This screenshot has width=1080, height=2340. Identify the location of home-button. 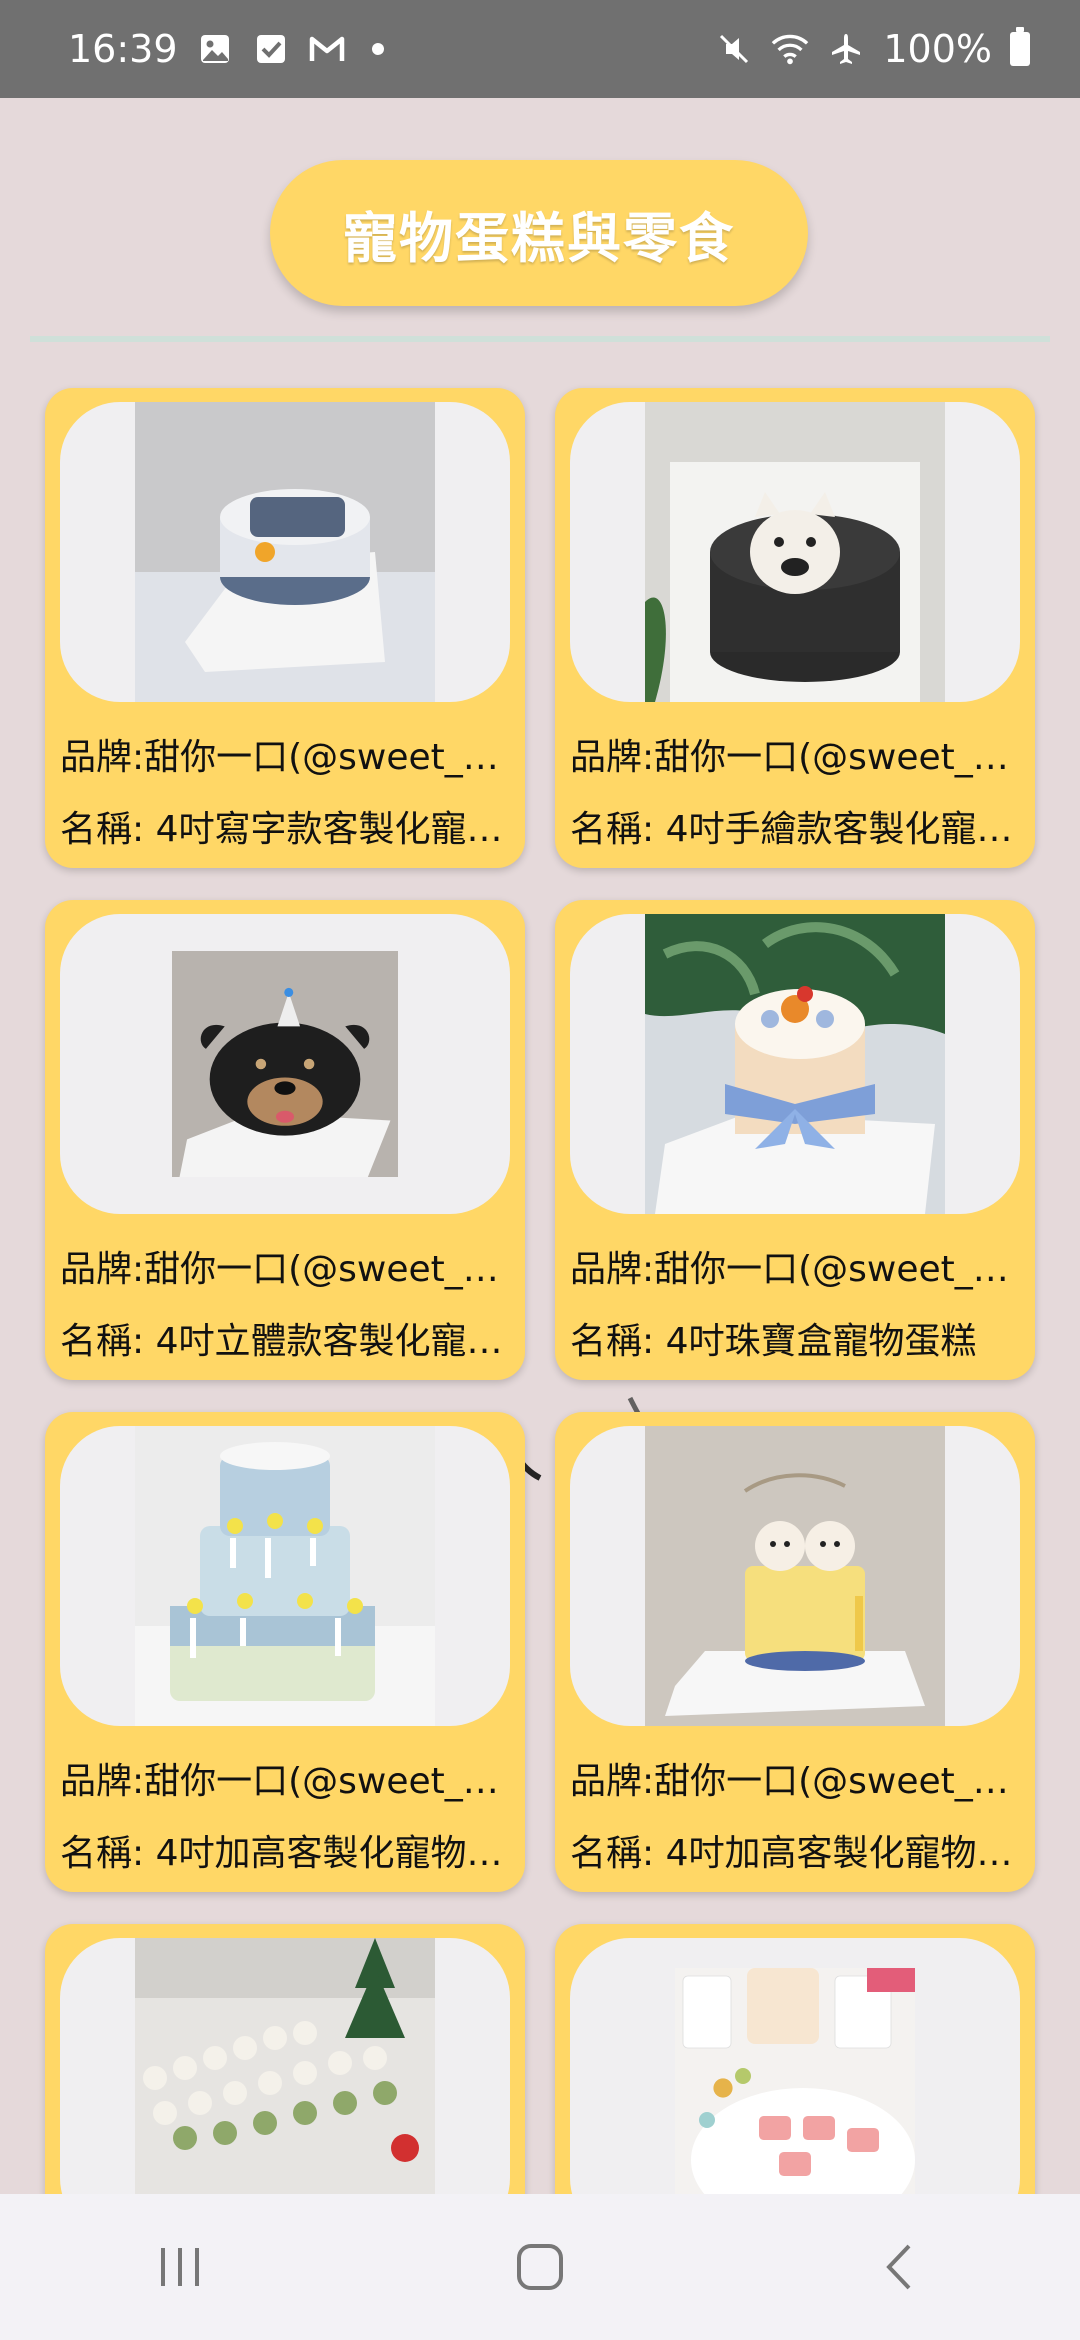
(540, 2267).